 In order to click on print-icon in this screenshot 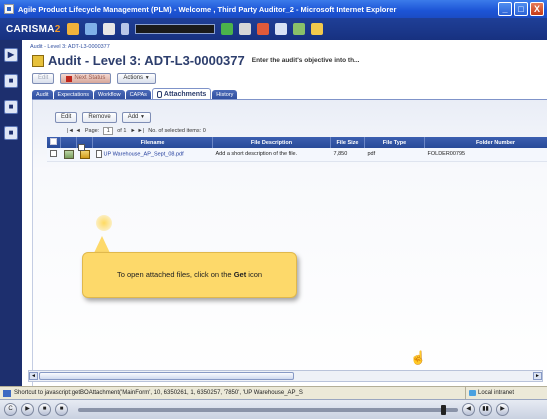, I will do `click(108, 29)`.